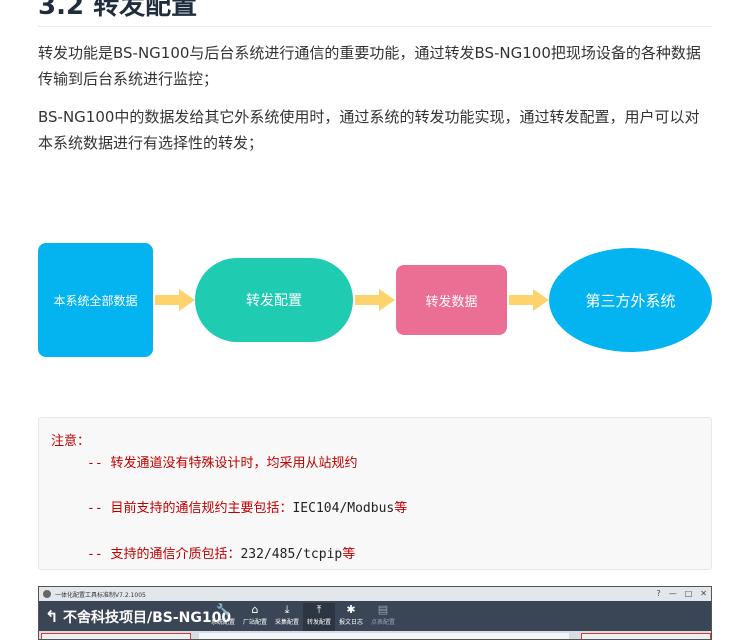 The image size is (750, 640). Describe the element at coordinates (147, 618) in the screenshot. I see `project-title: 不舍科技项目/BS-NG100` at that location.